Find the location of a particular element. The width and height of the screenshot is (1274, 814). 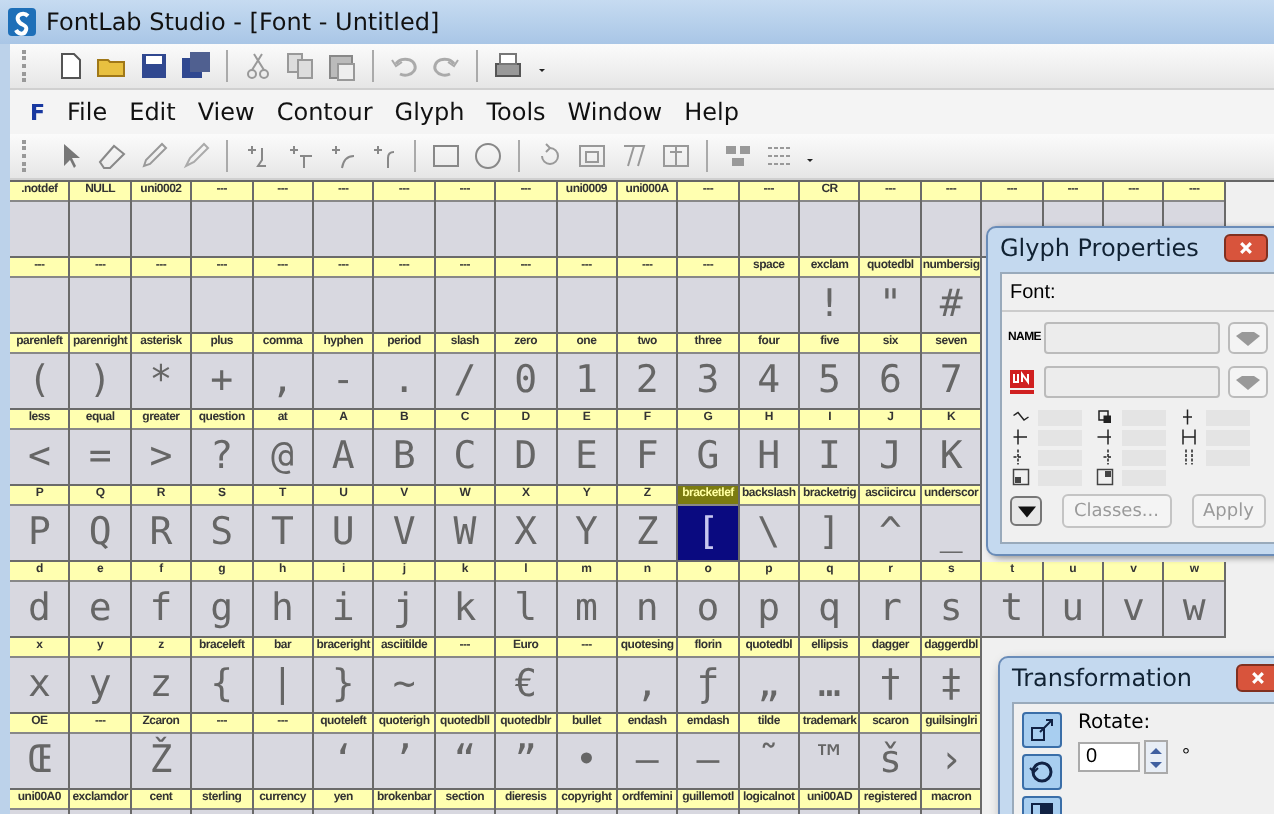

panel-title: Glyph Properties is located at coordinates (1099, 248).